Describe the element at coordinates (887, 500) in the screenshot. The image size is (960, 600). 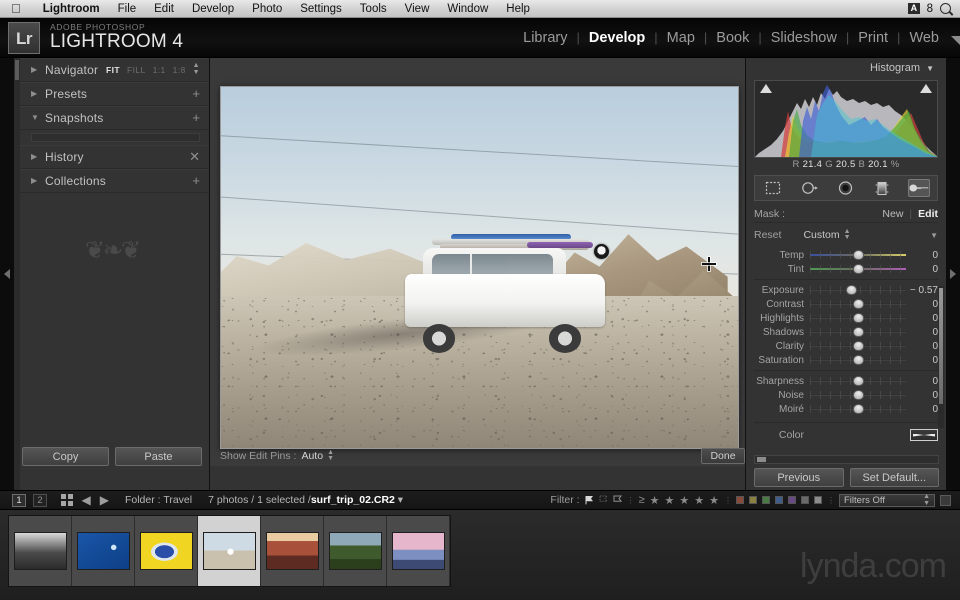
I see `filters-select: Filters Off ▲ ▼` at that location.